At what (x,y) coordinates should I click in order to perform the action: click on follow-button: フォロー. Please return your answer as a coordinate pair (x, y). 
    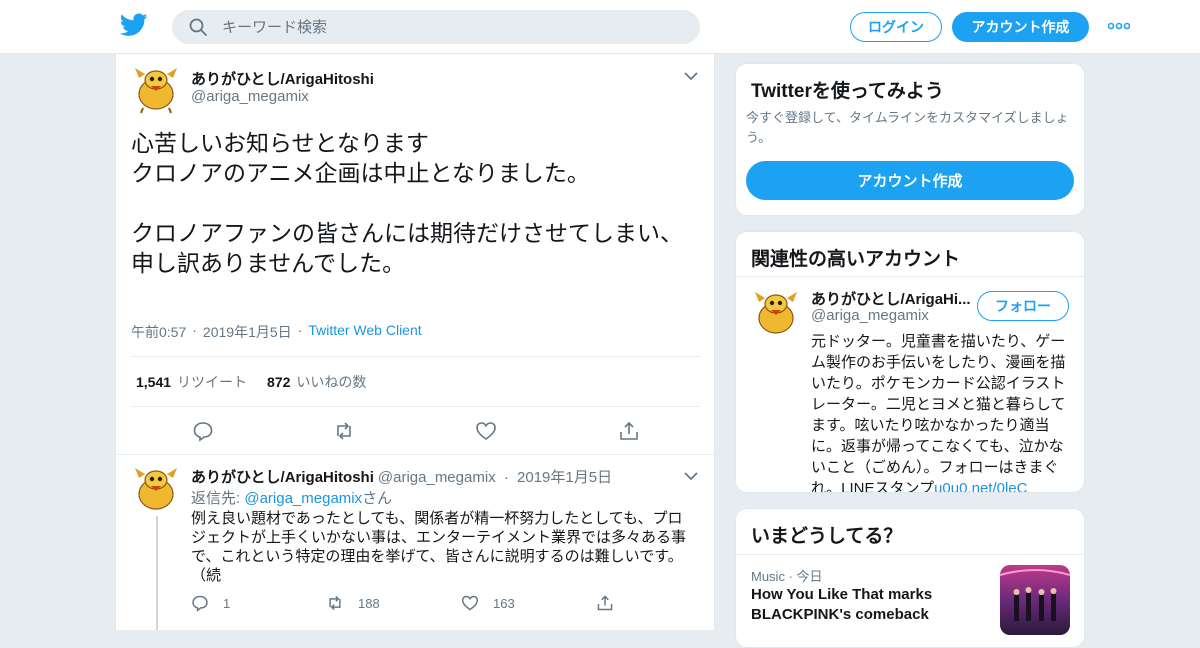
    Looking at the image, I should click on (1023, 306).